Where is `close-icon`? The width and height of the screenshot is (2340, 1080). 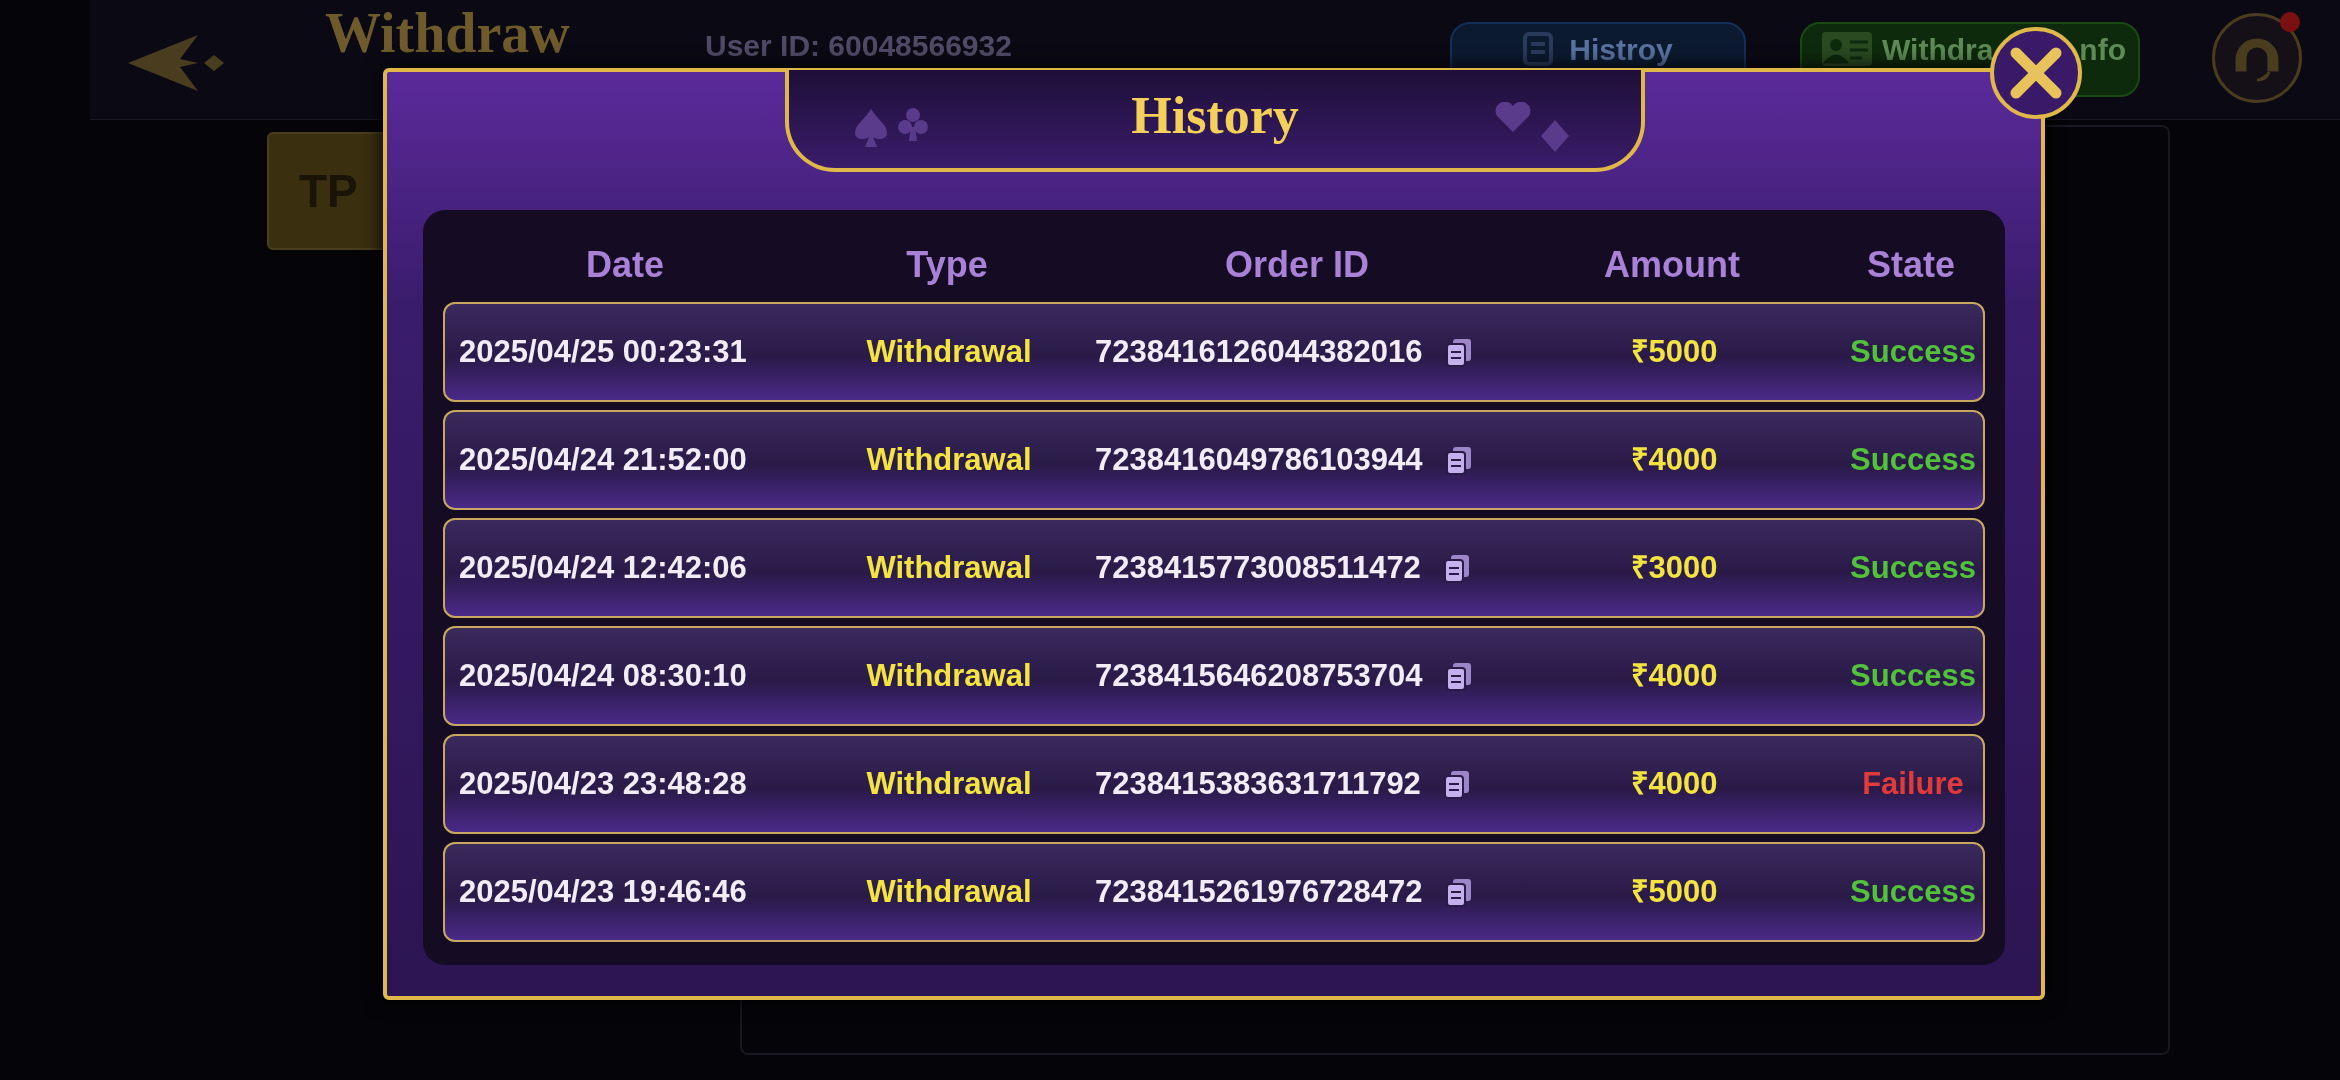
close-icon is located at coordinates (2036, 73).